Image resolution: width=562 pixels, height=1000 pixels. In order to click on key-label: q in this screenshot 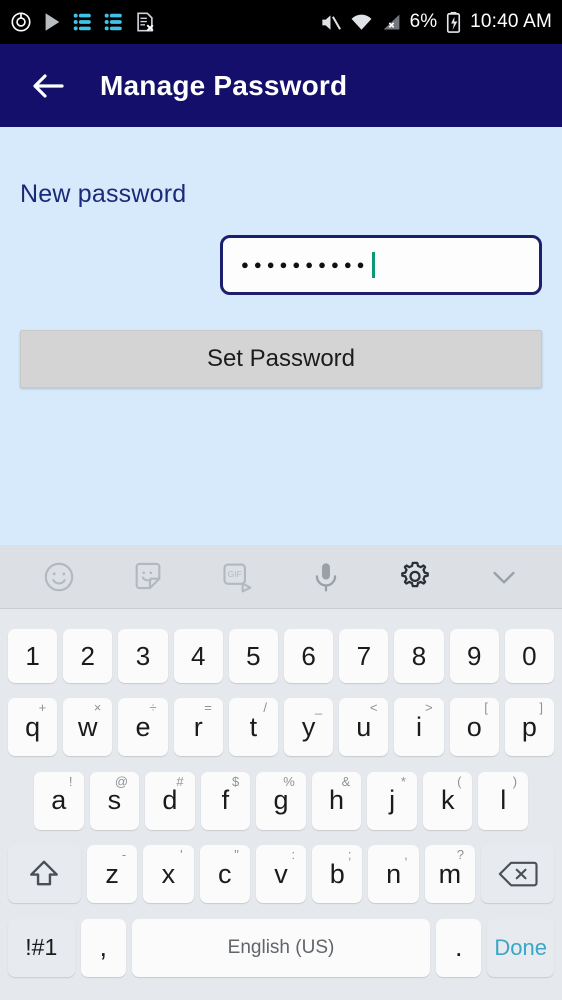, I will do `click(33, 726)`.